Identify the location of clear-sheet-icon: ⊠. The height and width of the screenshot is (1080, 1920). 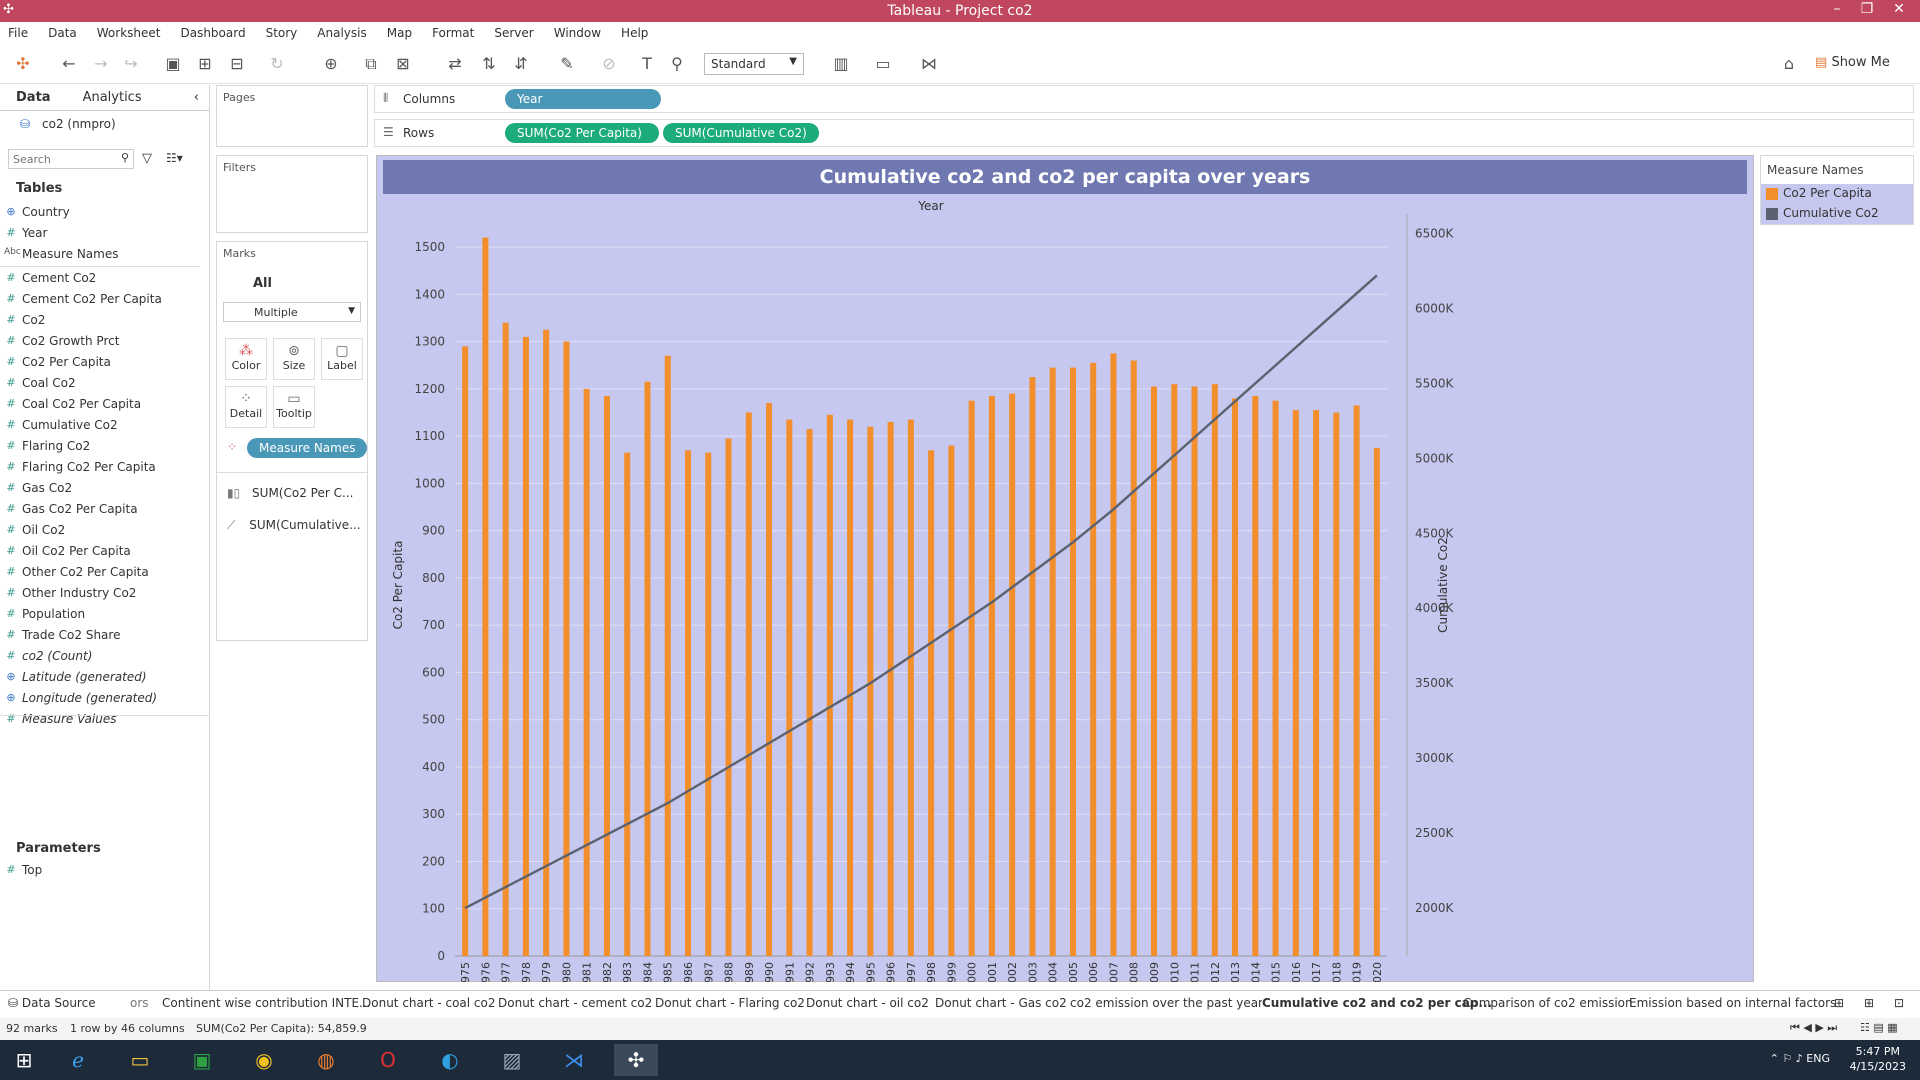
(403, 64).